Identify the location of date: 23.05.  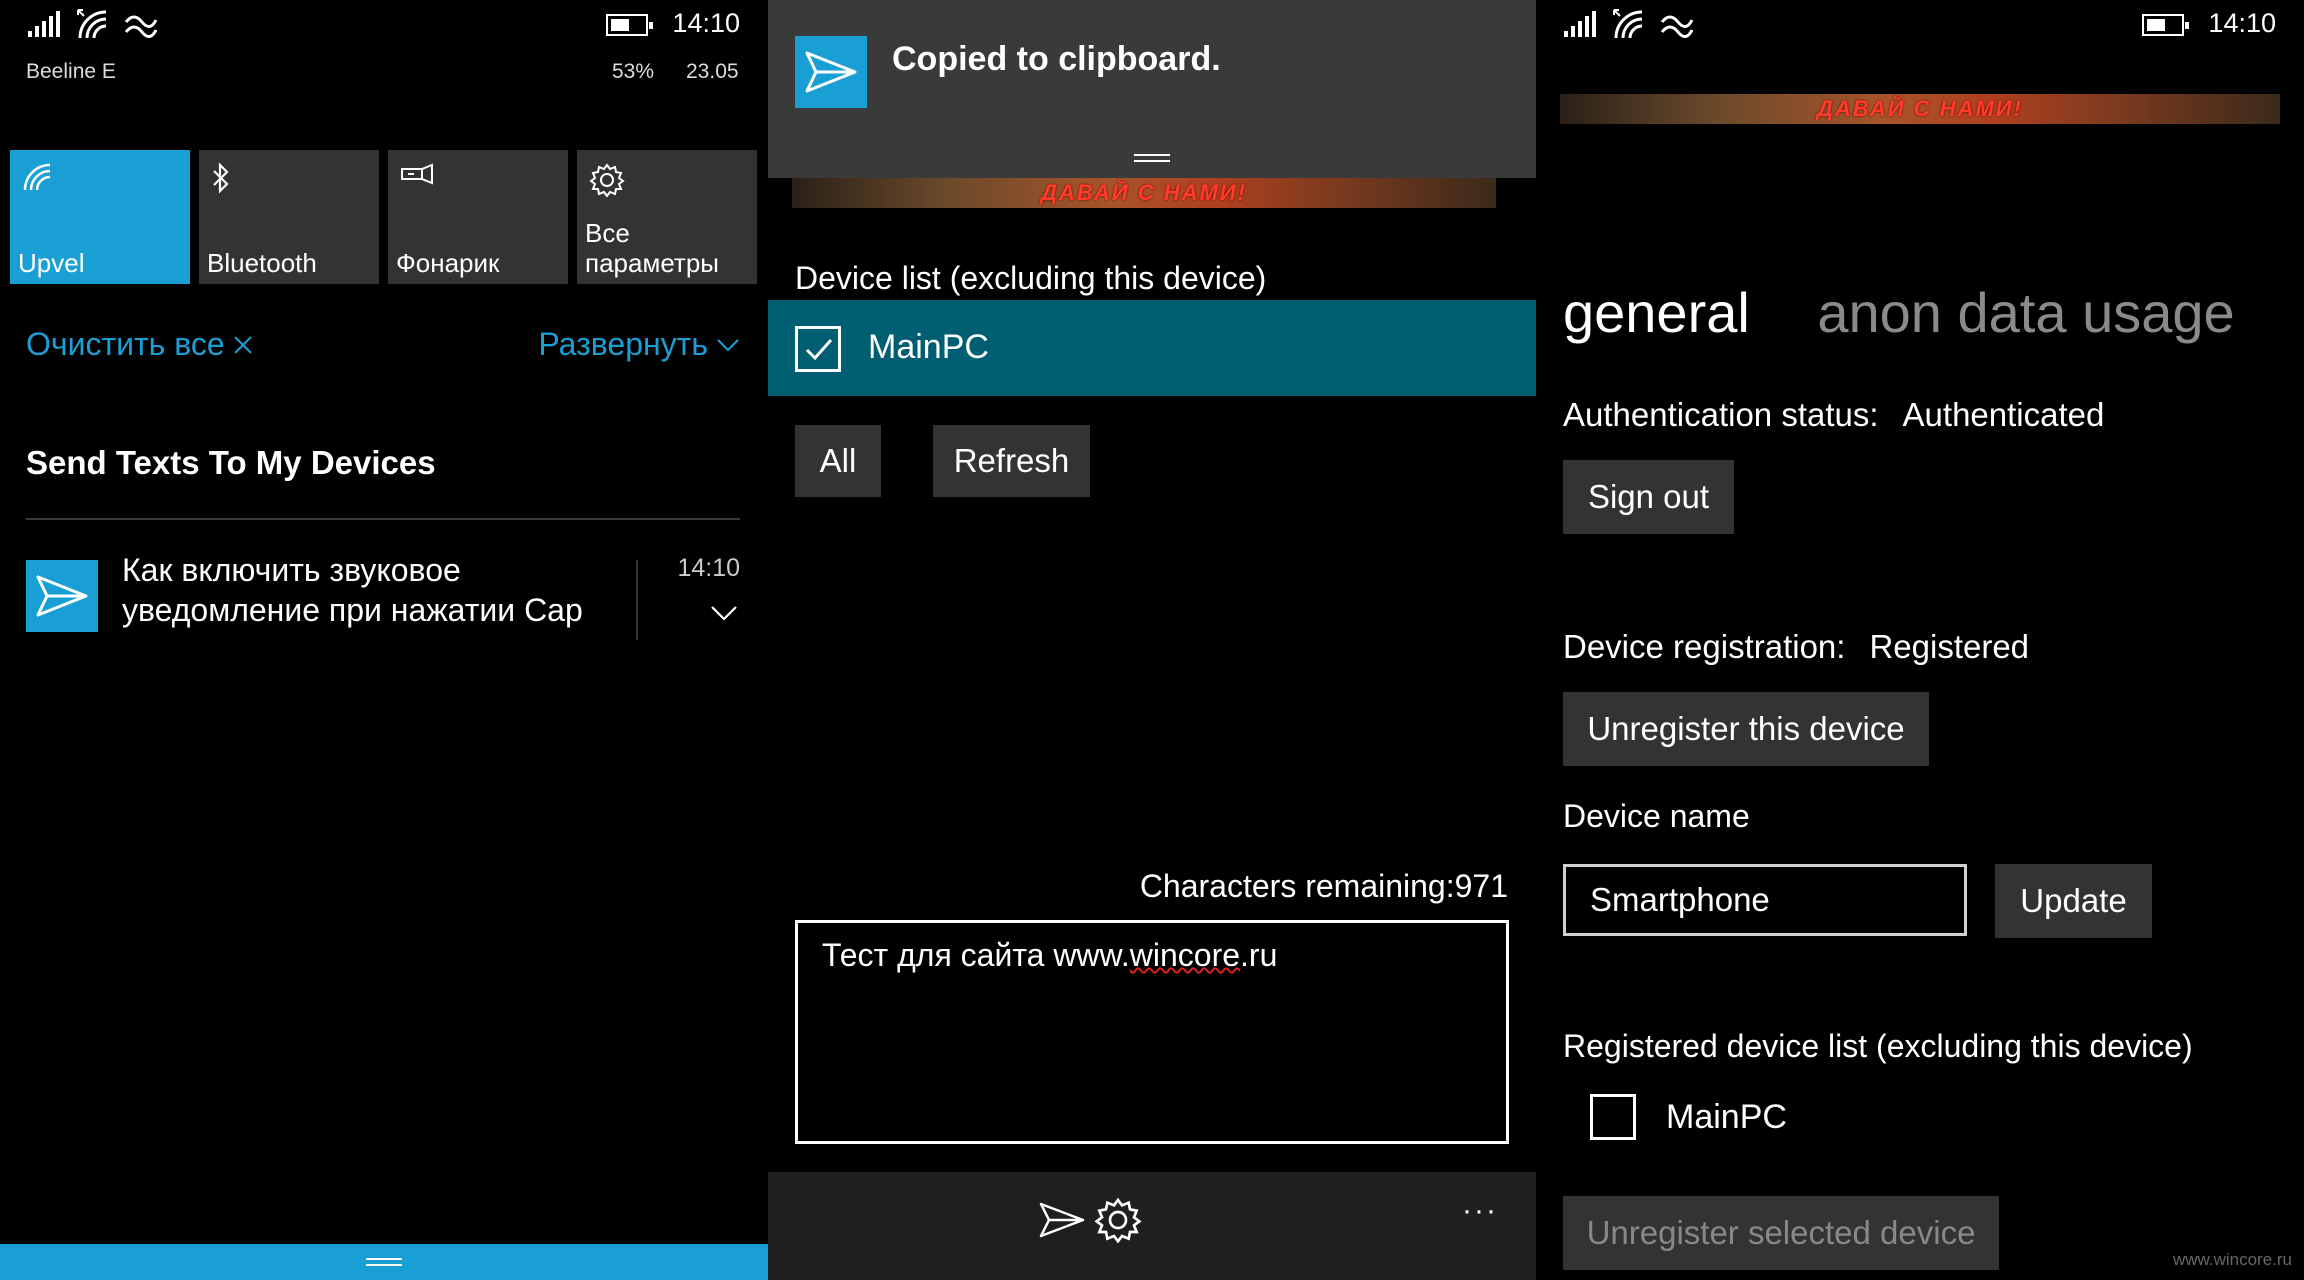
(712, 71).